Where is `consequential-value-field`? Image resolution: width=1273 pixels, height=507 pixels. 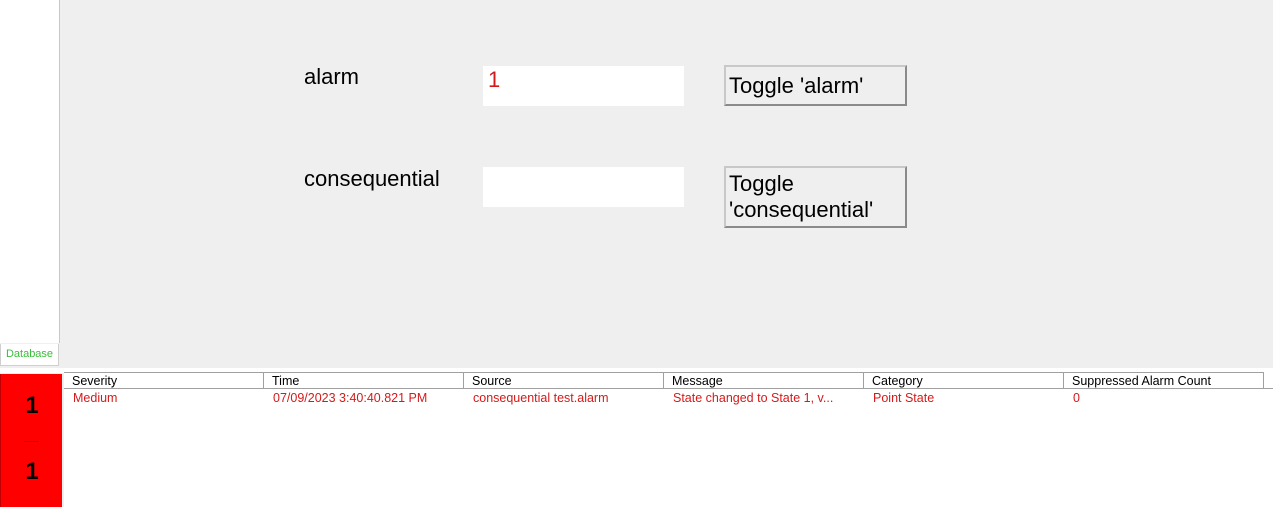 consequential-value-field is located at coordinates (583, 187).